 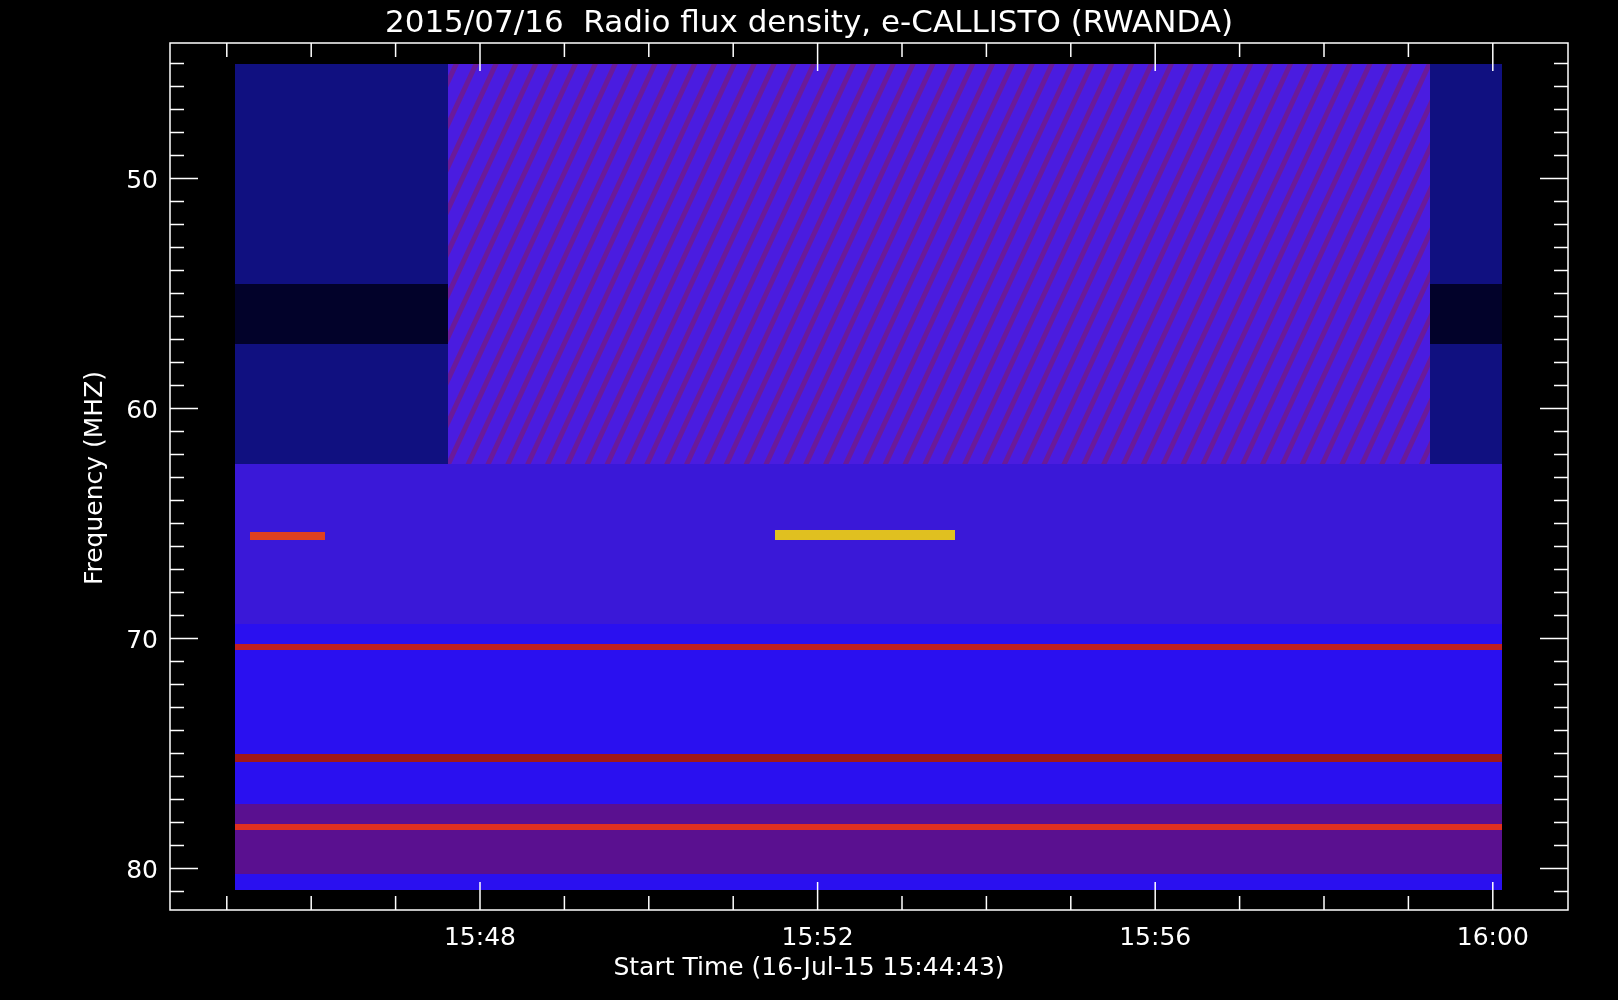 I want to click on tick-label: 80, so click(x=142, y=869).